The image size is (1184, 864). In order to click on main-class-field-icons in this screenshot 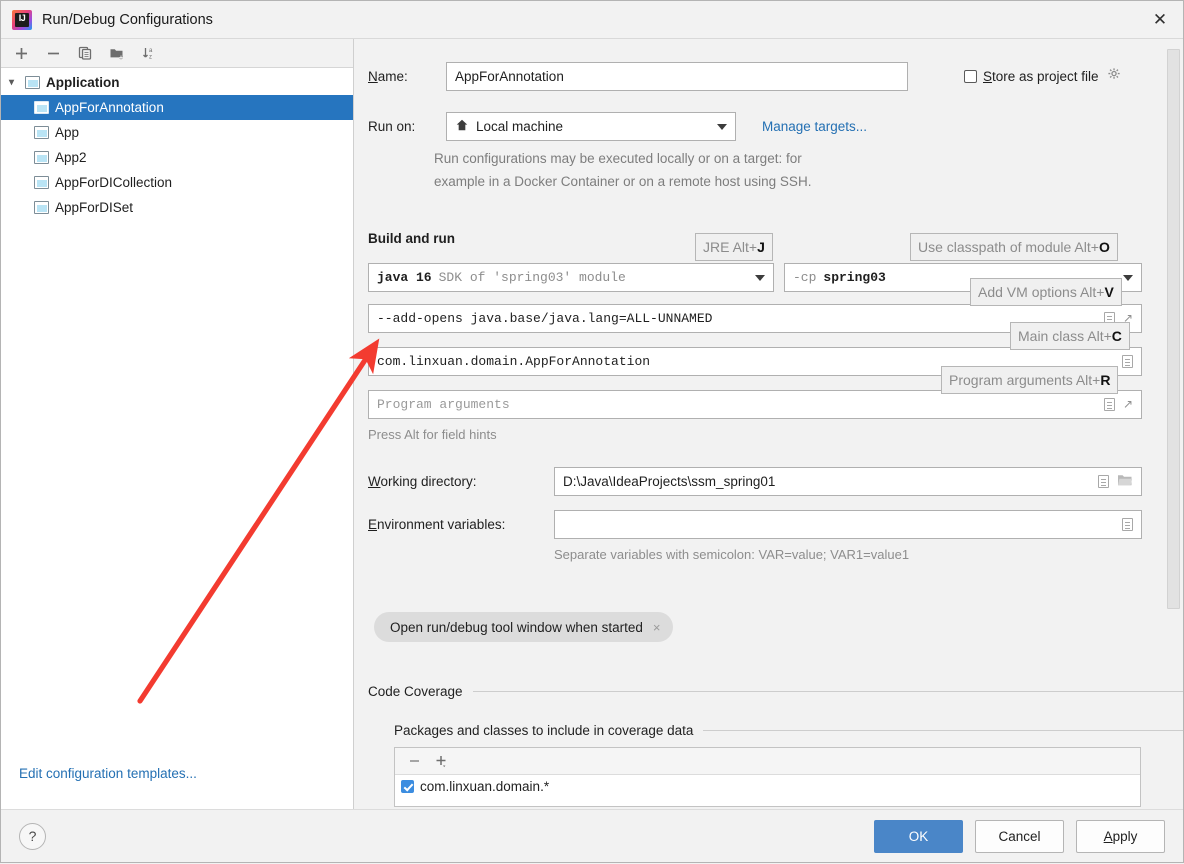, I will do `click(1127, 361)`.